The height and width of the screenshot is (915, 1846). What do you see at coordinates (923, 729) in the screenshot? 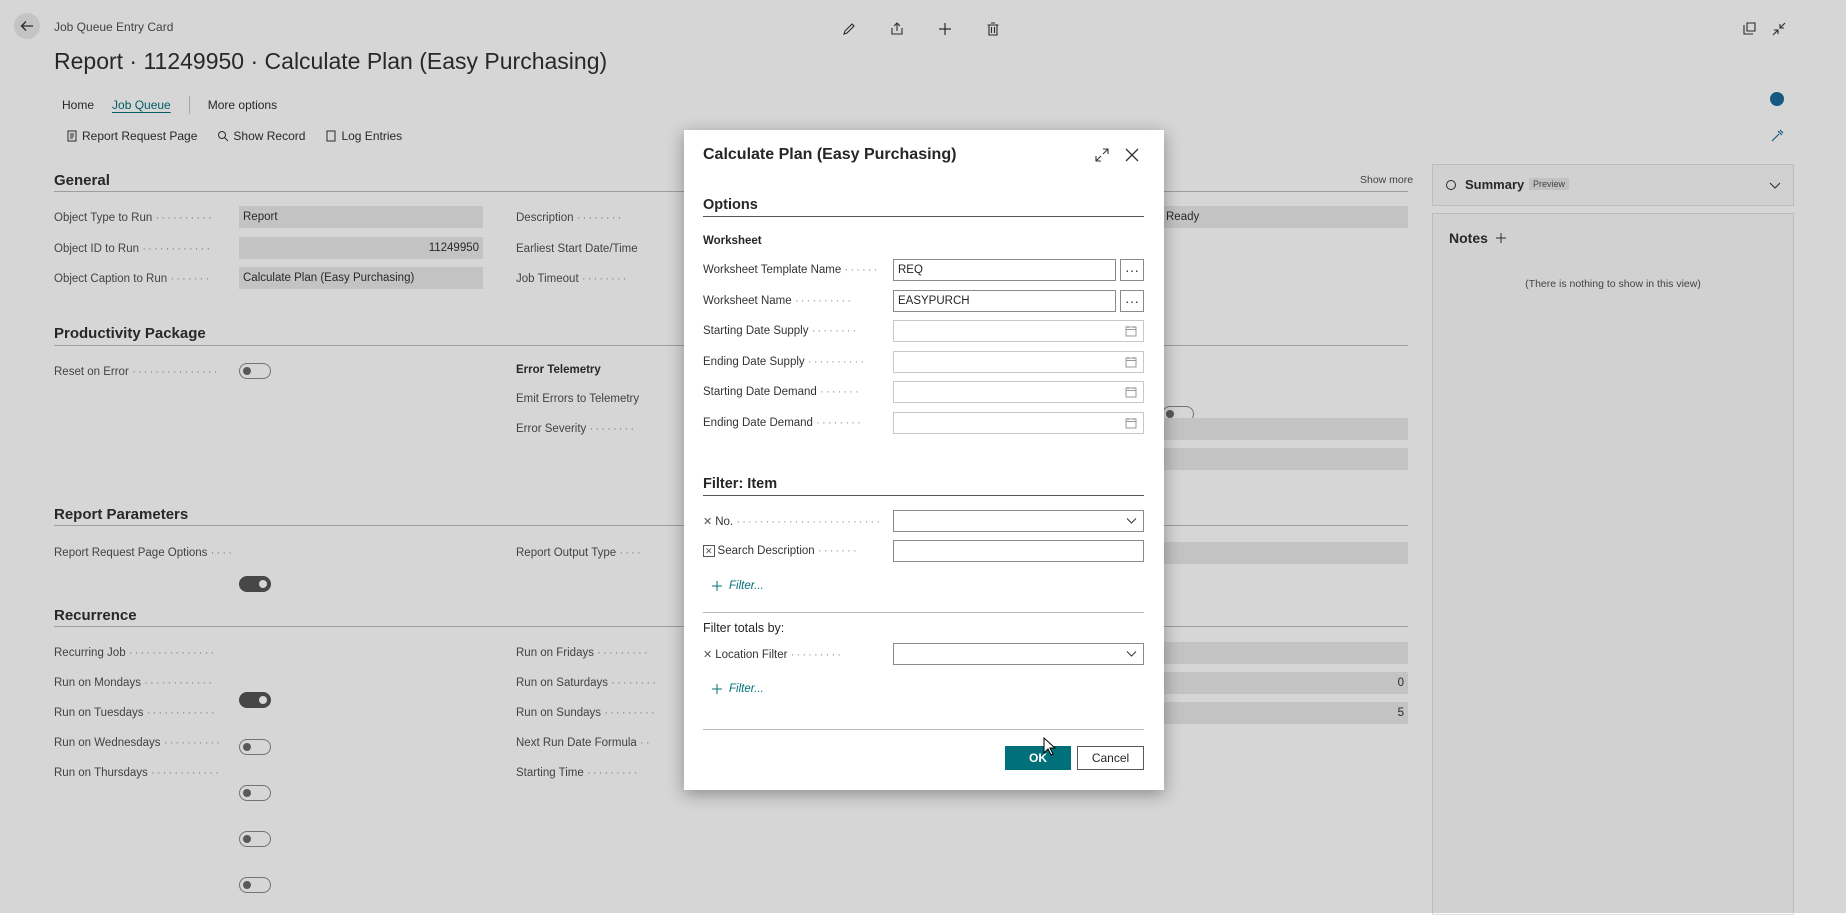
I see `footer-divider` at bounding box center [923, 729].